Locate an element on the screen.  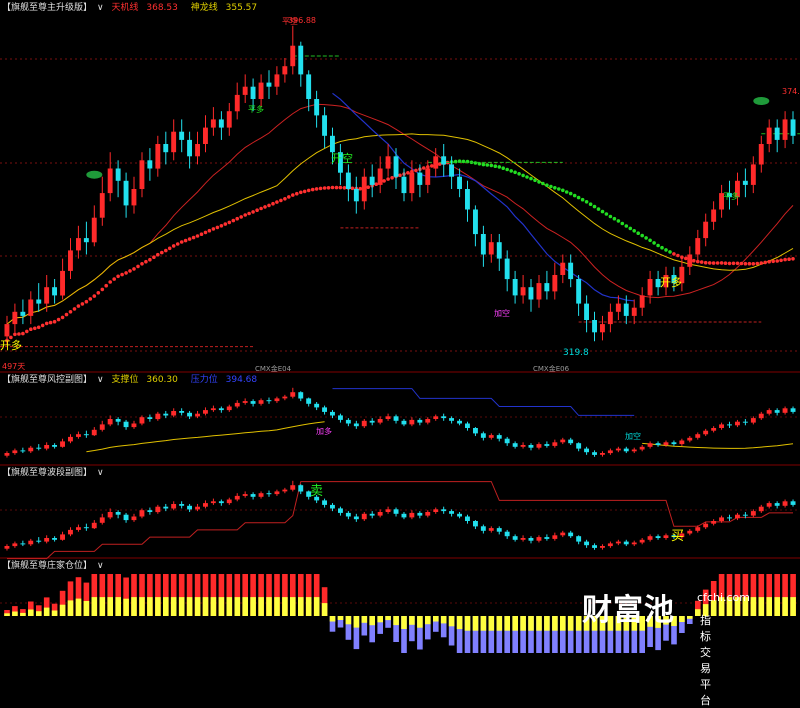
panel4-header: 【旗舰至尊庄家仓位】 ∨ is located at coordinates (55, 566).